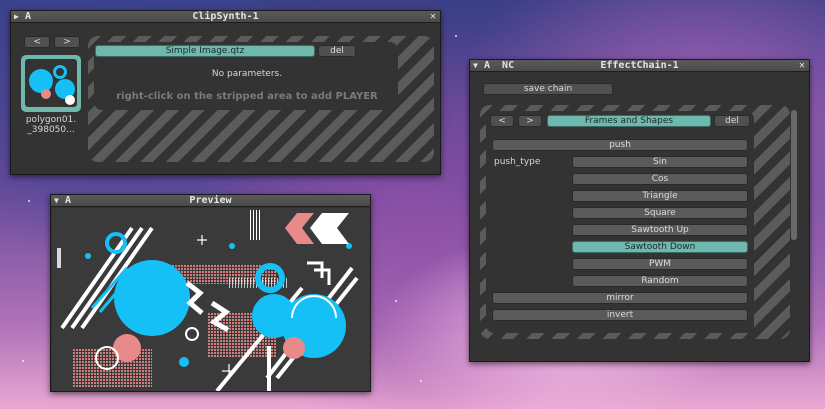 This screenshot has width=825, height=409. Describe the element at coordinates (502, 121) in the screenshot. I see `prev-effect-button: <` at that location.